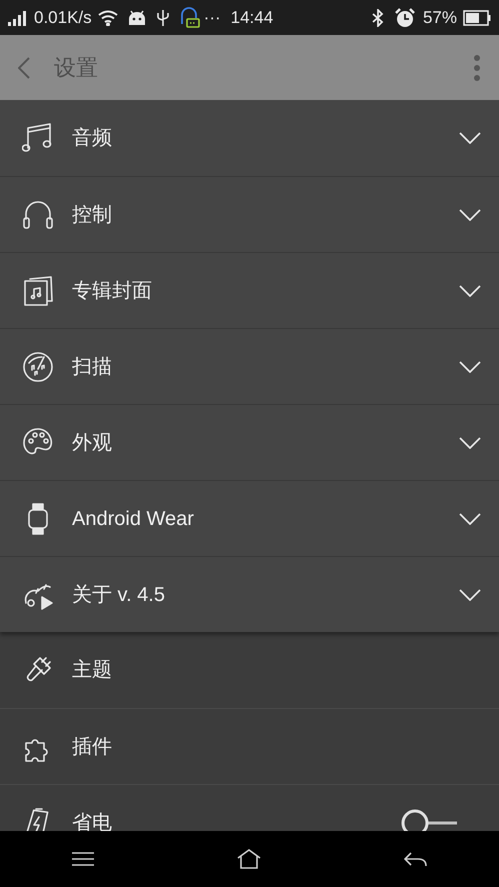  Describe the element at coordinates (249, 290) in the screenshot. I see `settings-section: 专辑封面` at that location.